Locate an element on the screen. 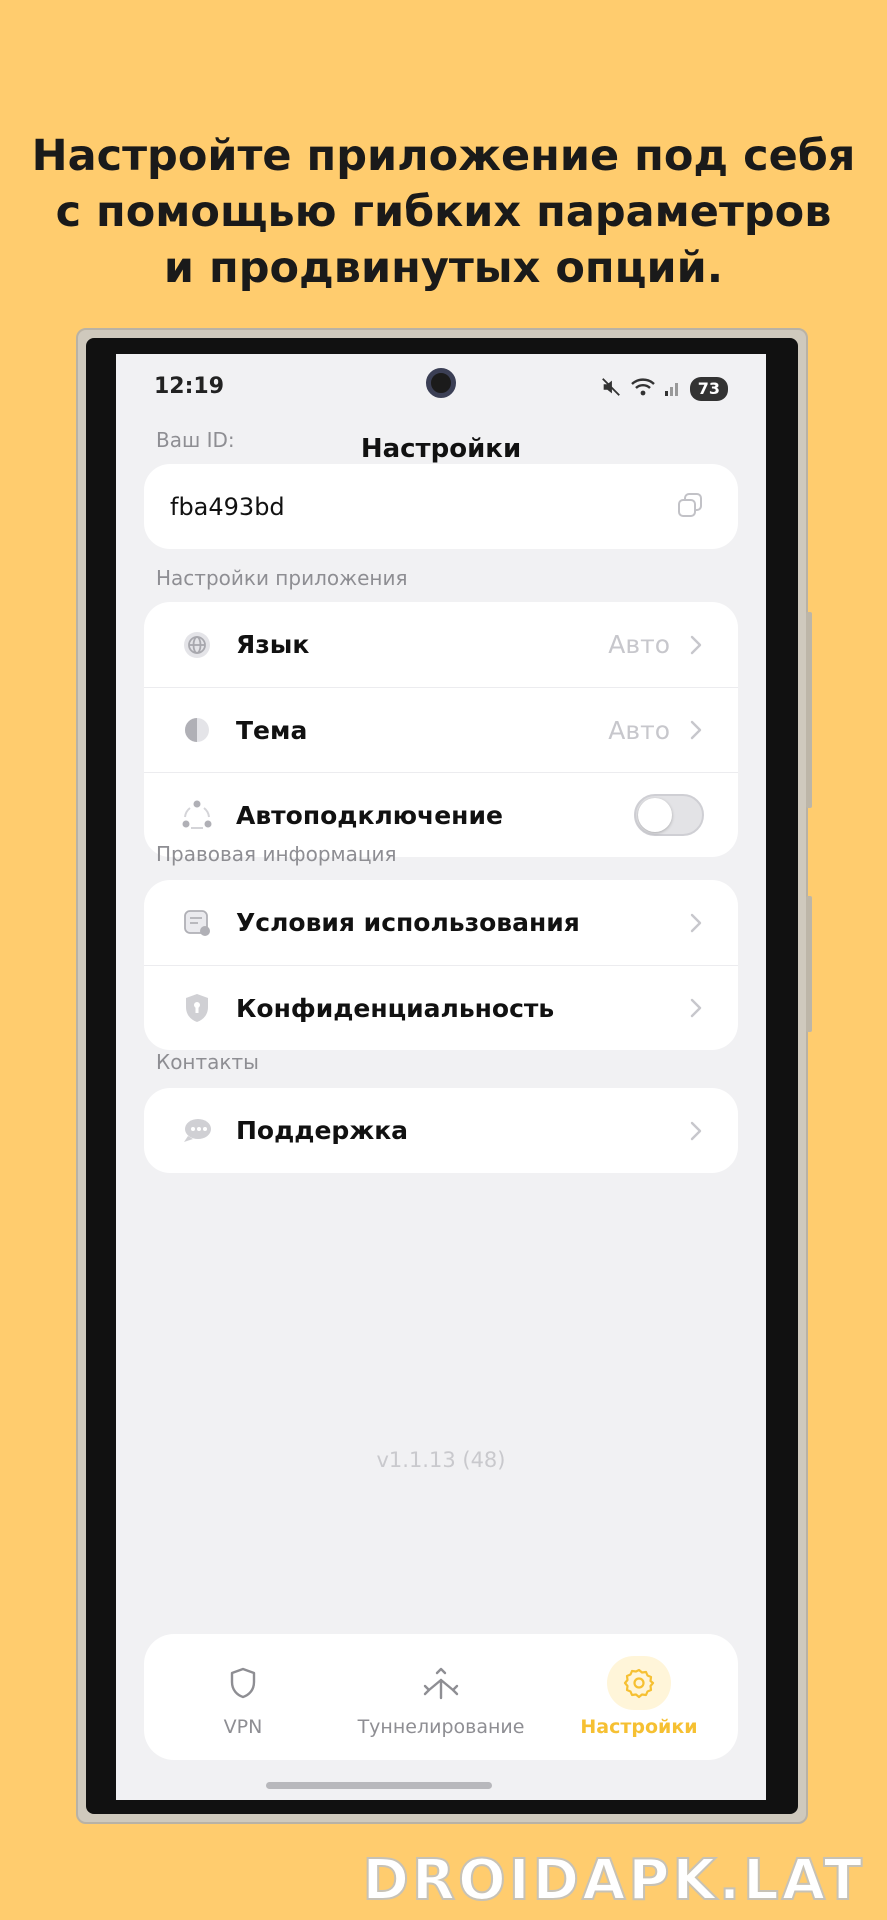 Image resolution: width=887 pixels, height=1920 pixels. headline-line-1: Настройте приложение под себя is located at coordinates (443, 156).